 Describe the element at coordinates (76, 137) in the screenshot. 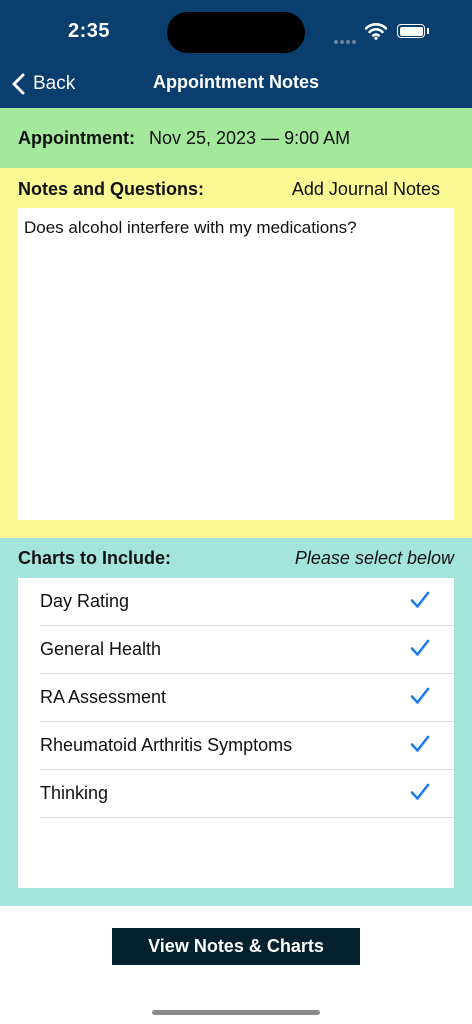

I see `appointment-label: Appointment:` at that location.